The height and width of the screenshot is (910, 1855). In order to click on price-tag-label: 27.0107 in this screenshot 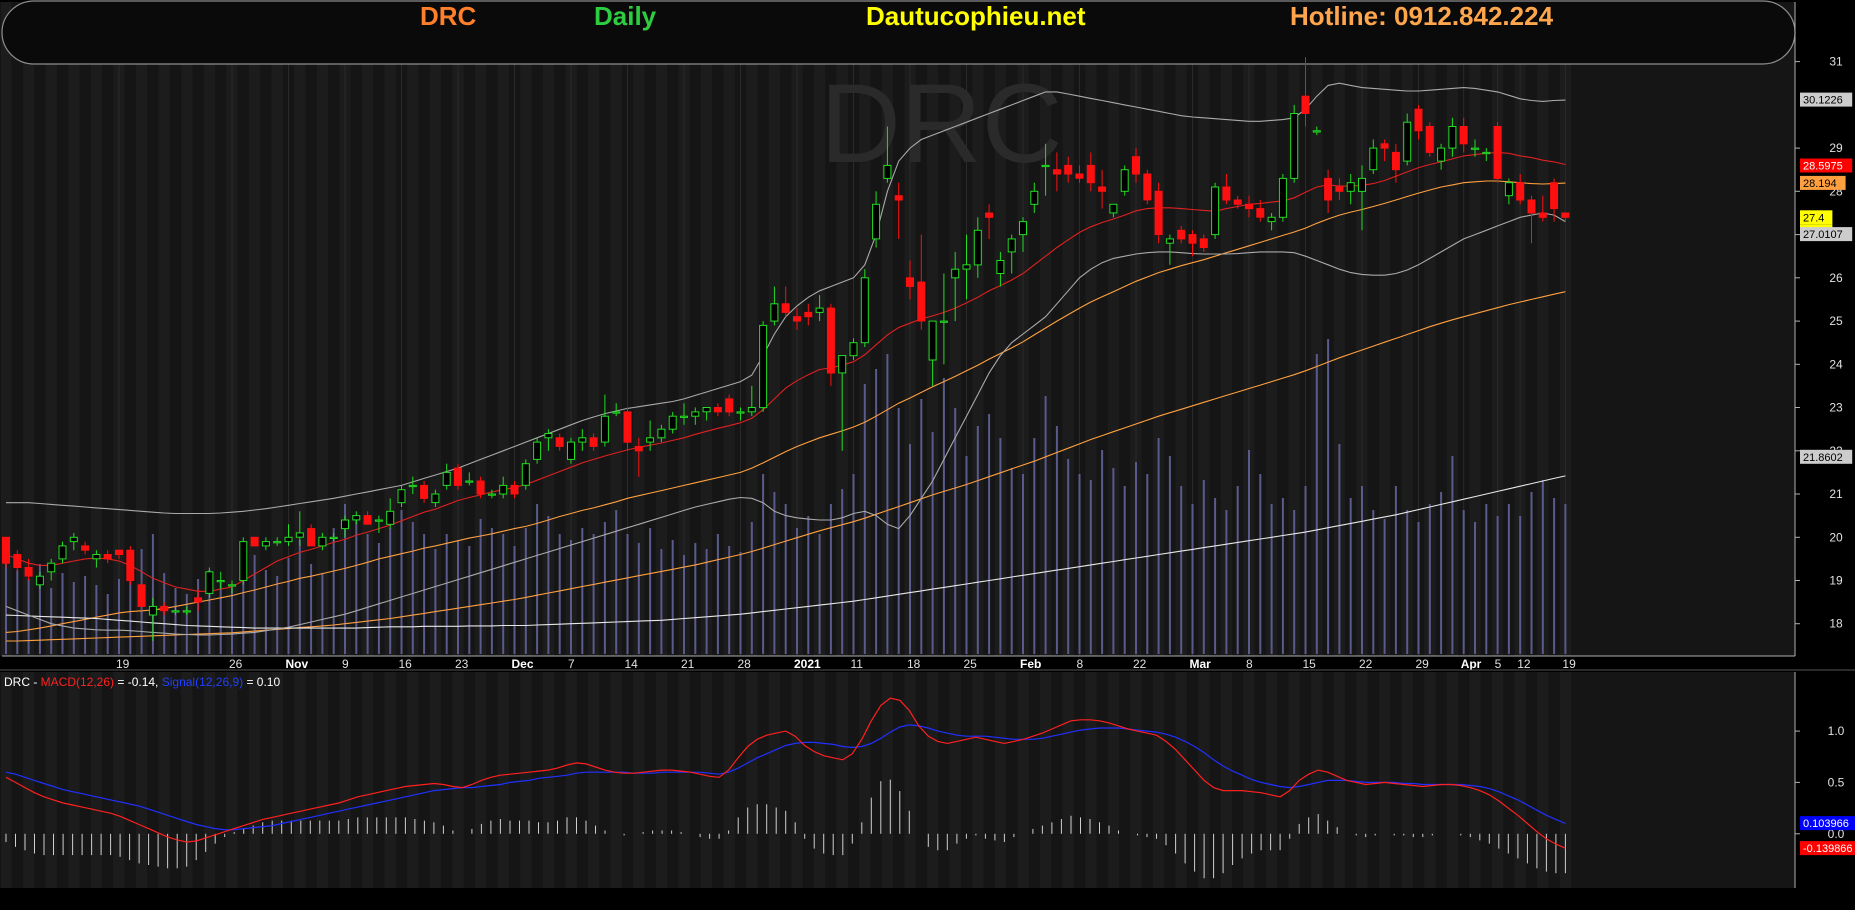, I will do `click(1823, 235)`.